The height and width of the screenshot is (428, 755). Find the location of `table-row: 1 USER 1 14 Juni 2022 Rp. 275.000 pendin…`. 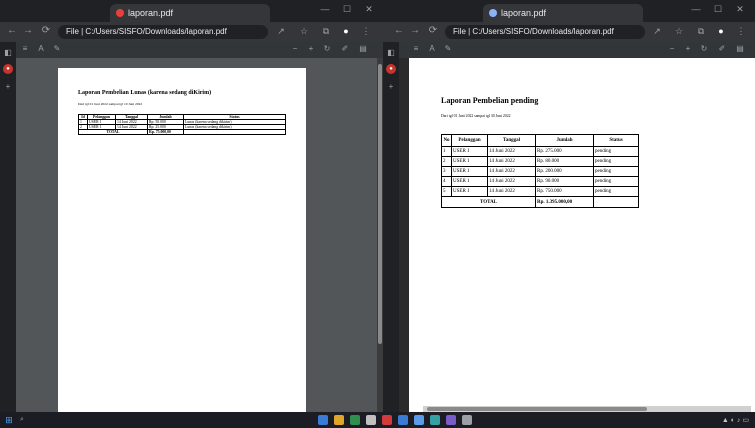

table-row: 1 USER 1 14 Juni 2022 Rp. 275.000 pendin… is located at coordinates (540, 151).